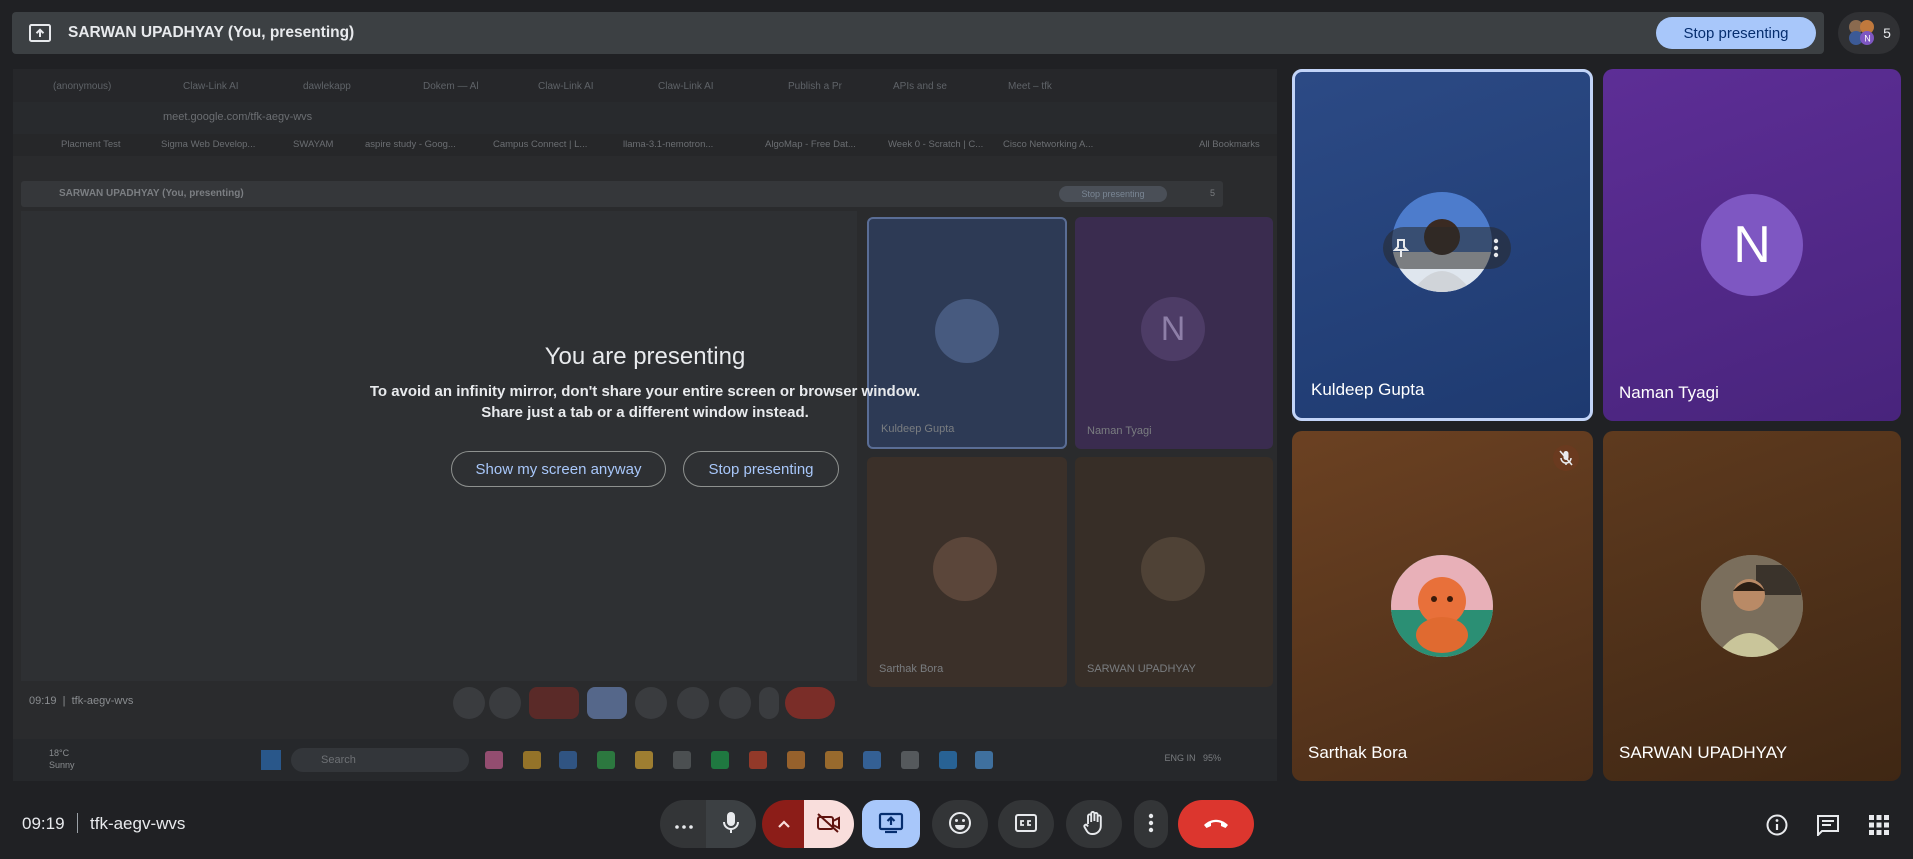  I want to click on vscode-icon, so click(948, 760).